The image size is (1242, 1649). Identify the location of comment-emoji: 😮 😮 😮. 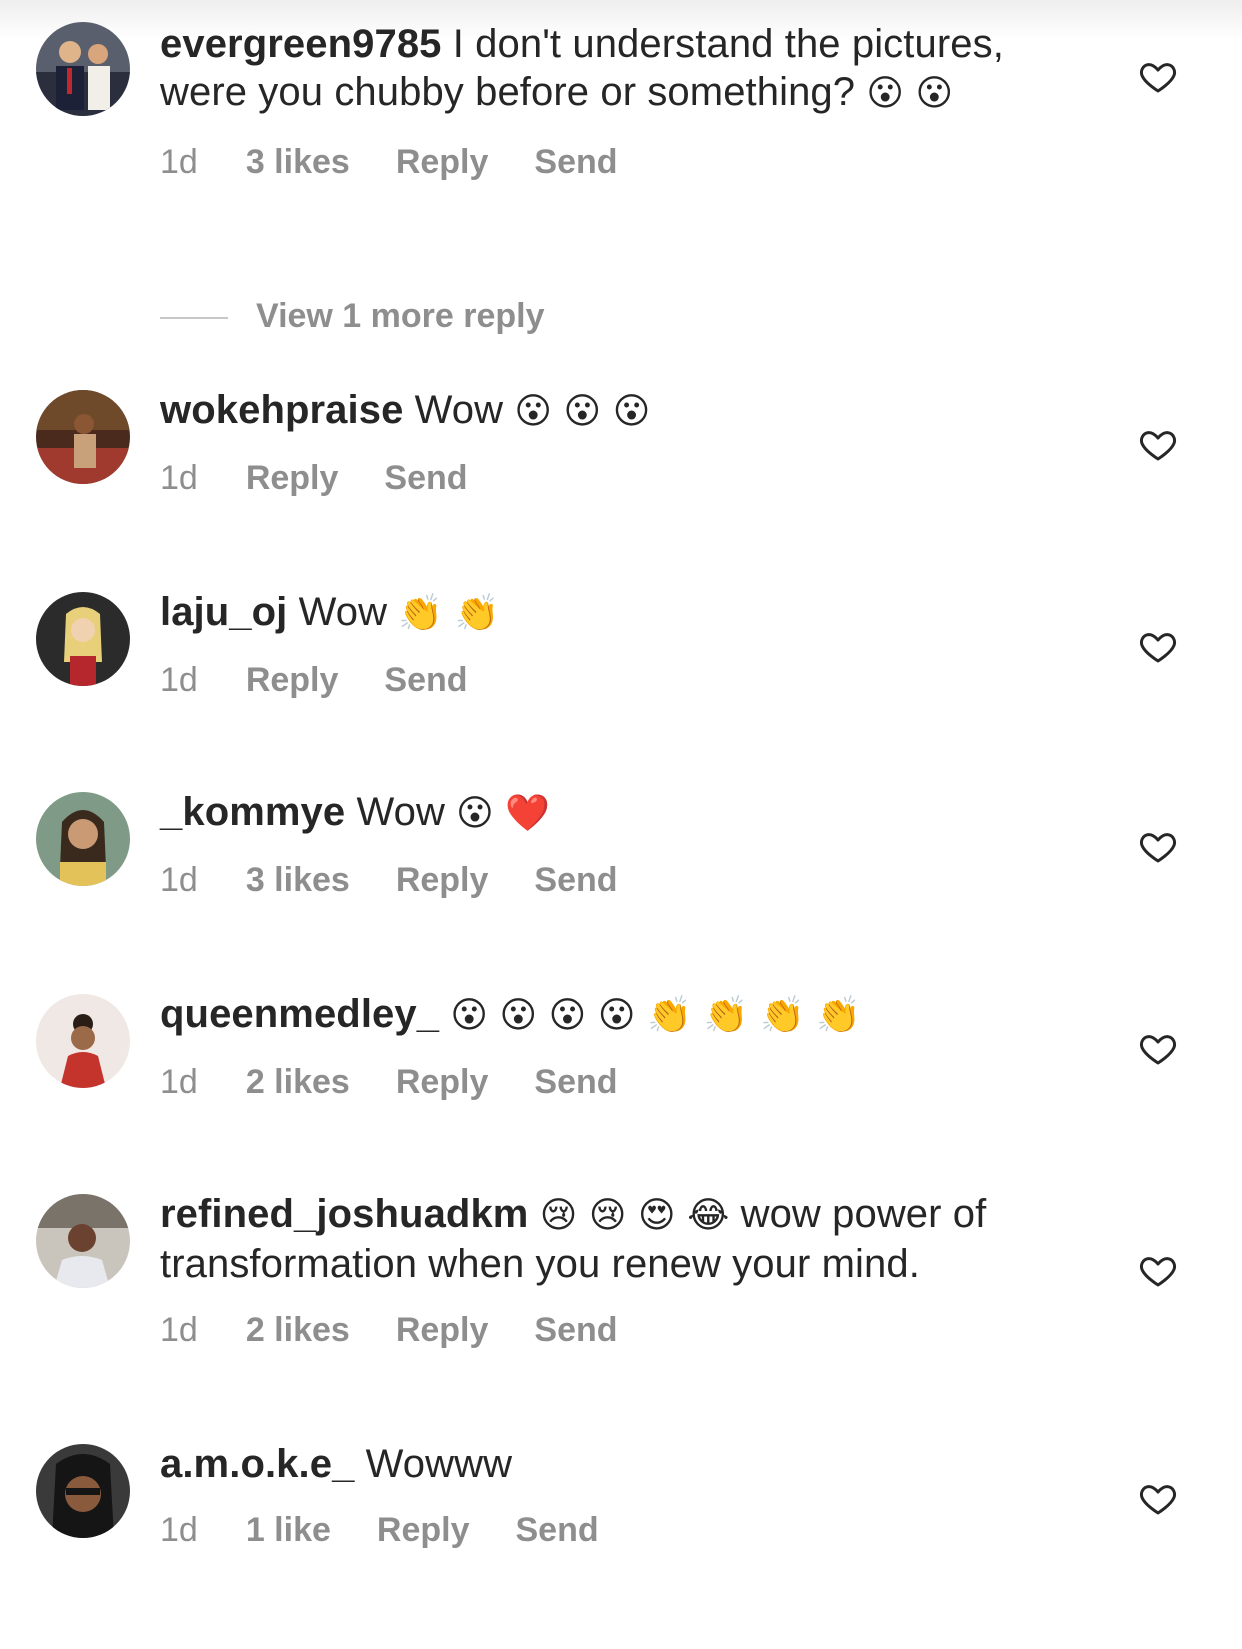
(582, 411).